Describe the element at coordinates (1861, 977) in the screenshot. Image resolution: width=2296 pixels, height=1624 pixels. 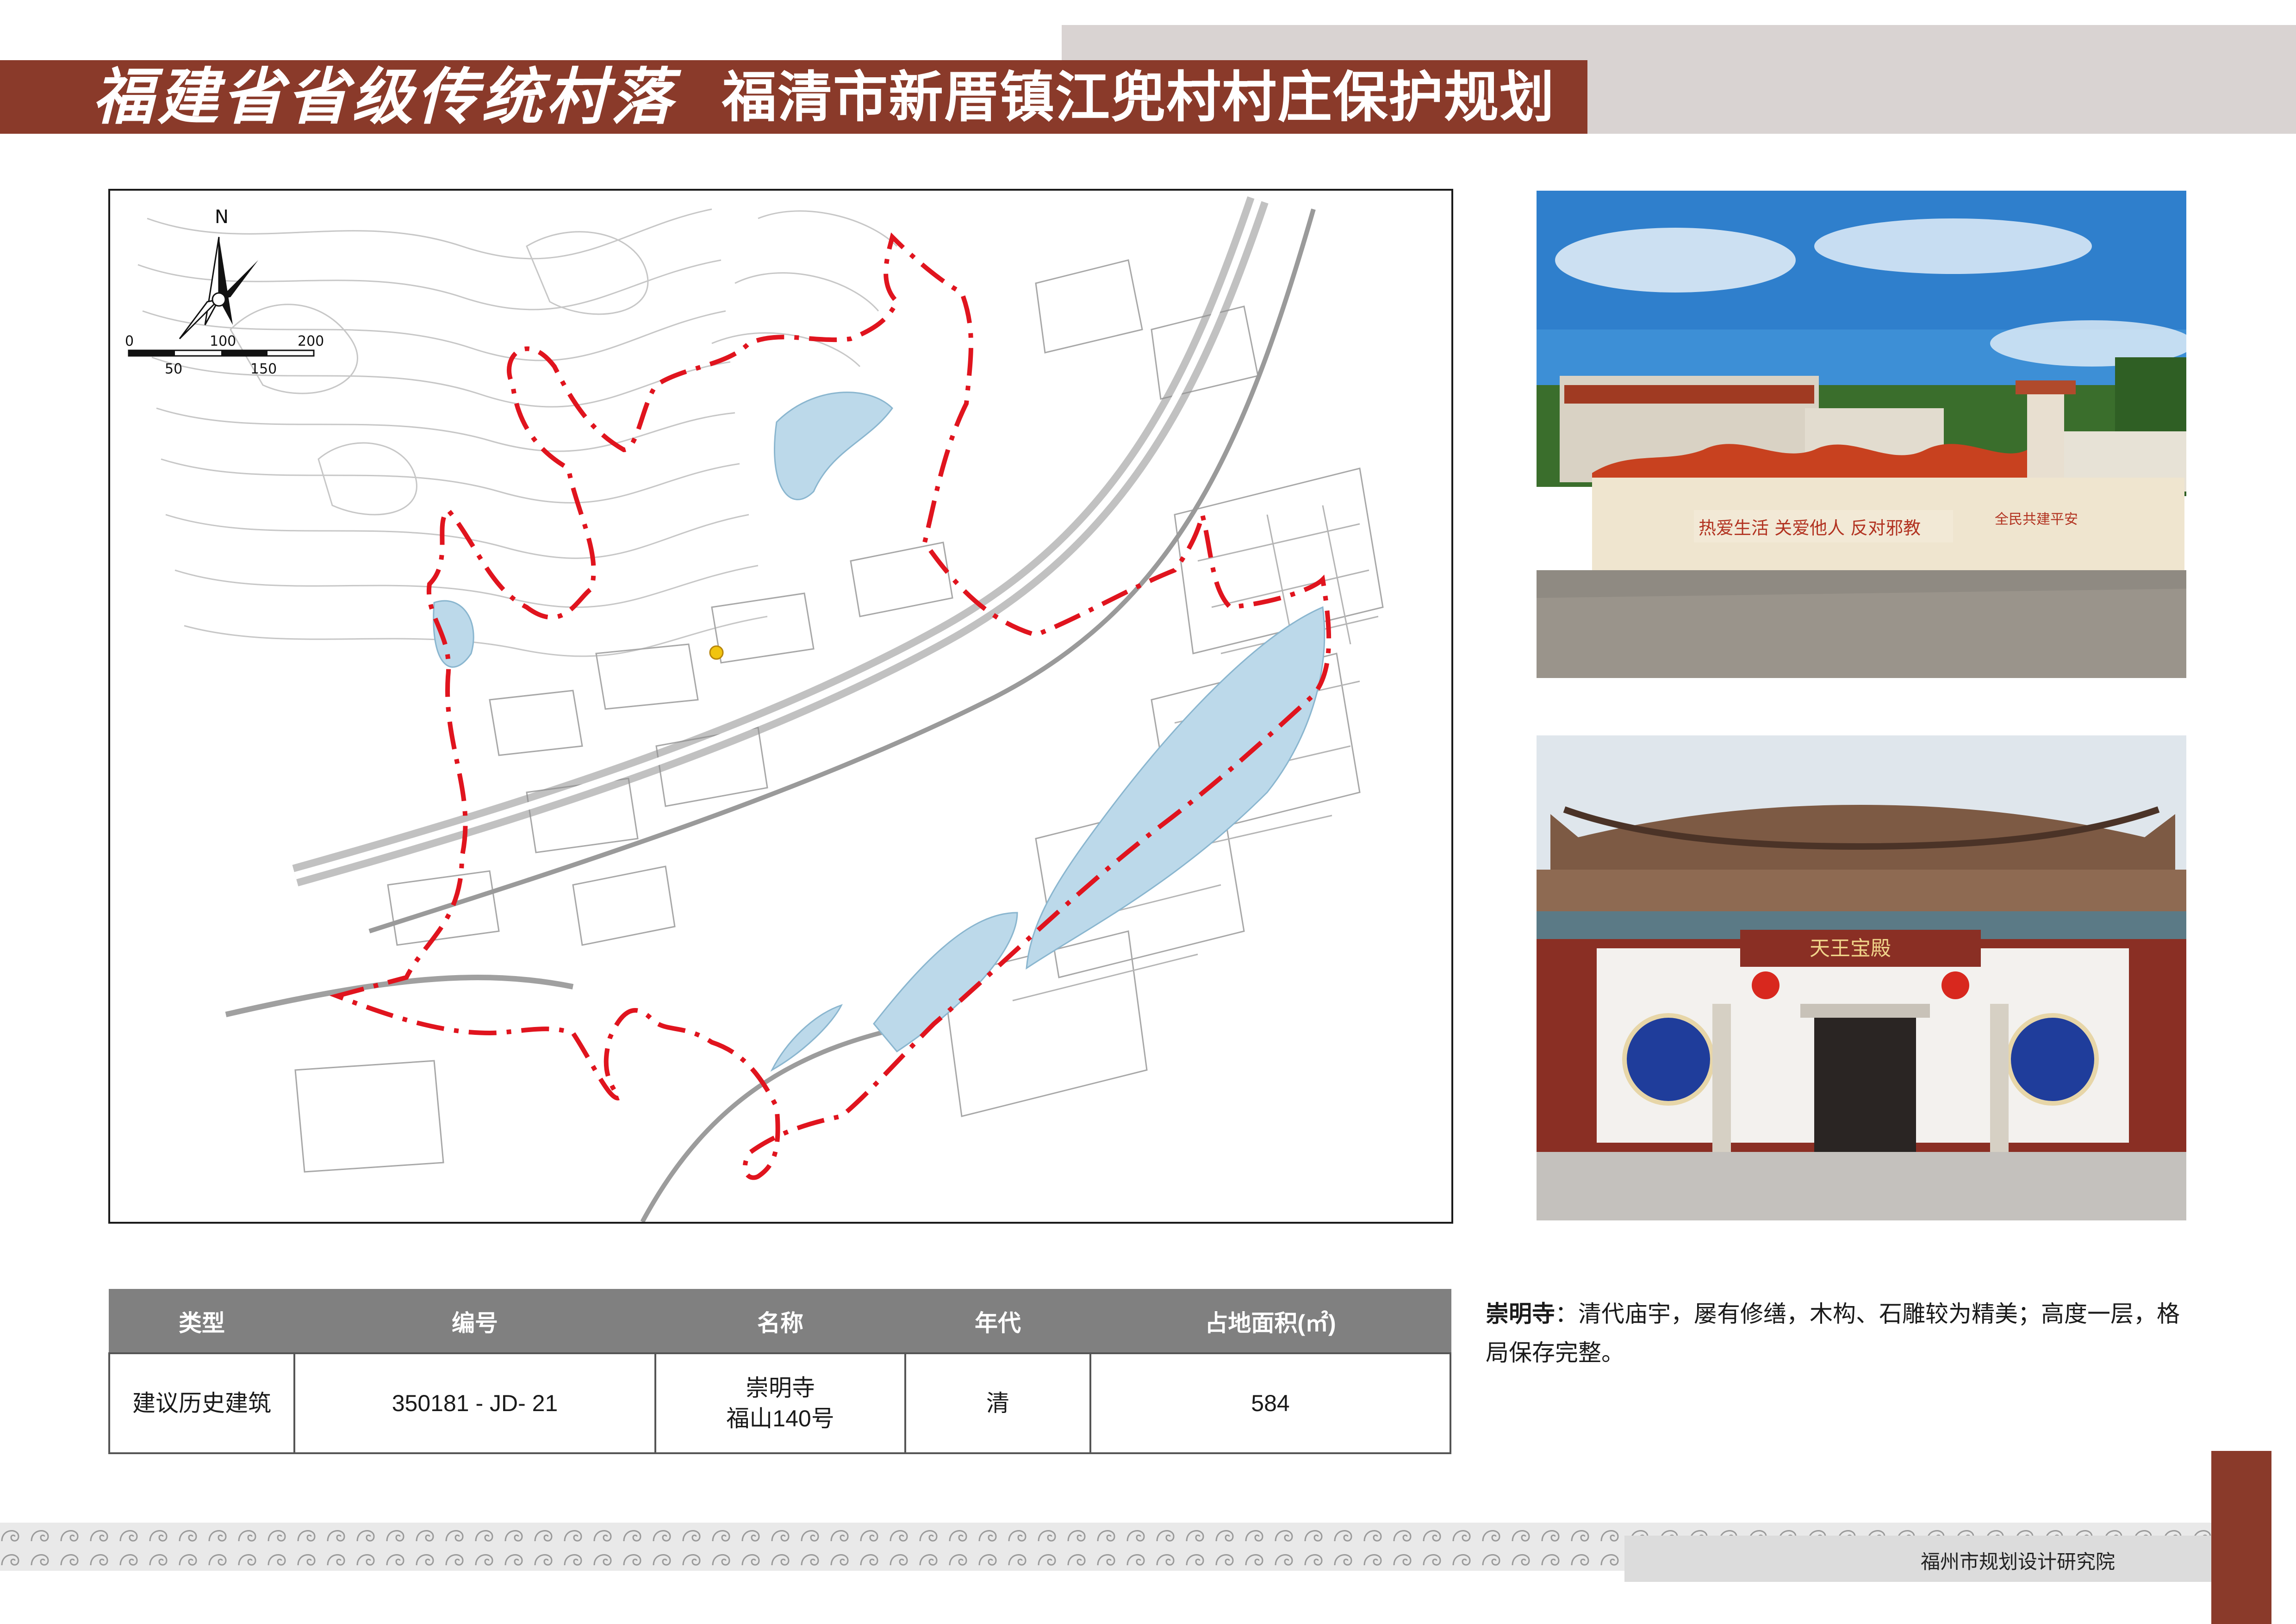
I see `temple-facade-photo: 天王宝殿` at that location.